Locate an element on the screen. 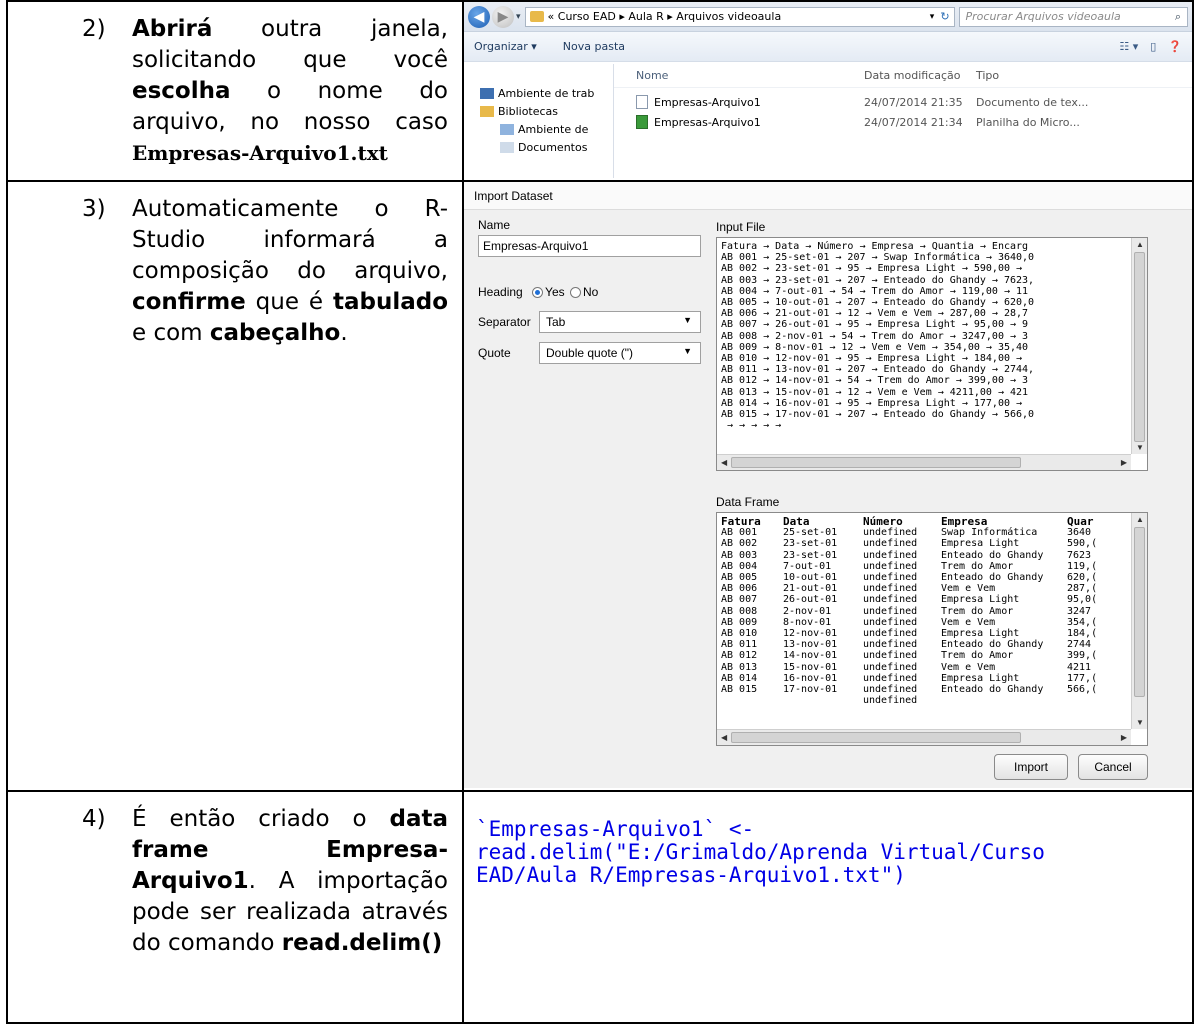  col-type: Tipo is located at coordinates (987, 75).